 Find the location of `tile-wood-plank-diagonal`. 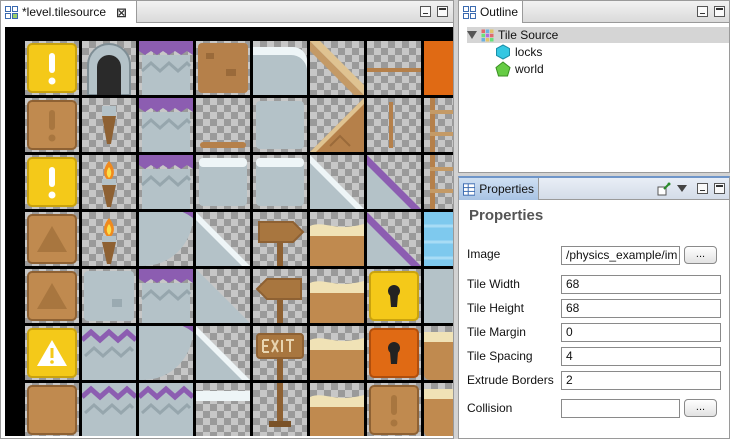

tile-wood-plank-diagonal is located at coordinates (337, 68).